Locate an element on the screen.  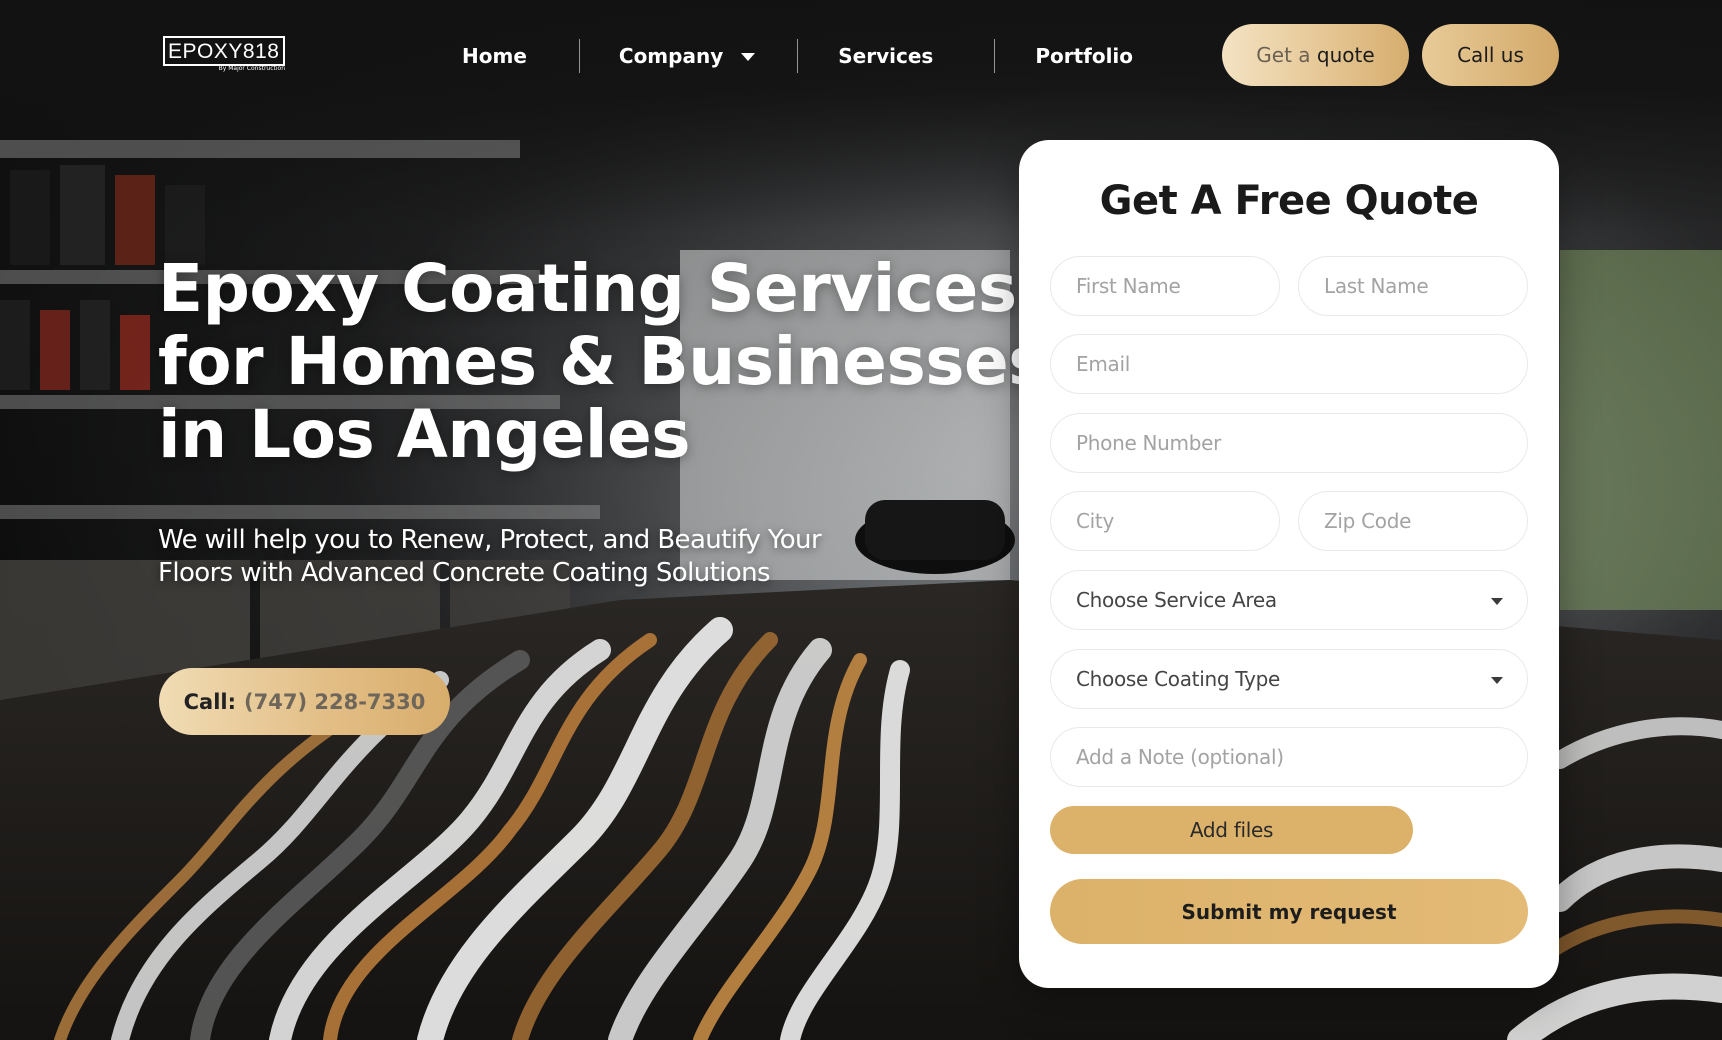
add-files-button: Add files is located at coordinates (1231, 830).